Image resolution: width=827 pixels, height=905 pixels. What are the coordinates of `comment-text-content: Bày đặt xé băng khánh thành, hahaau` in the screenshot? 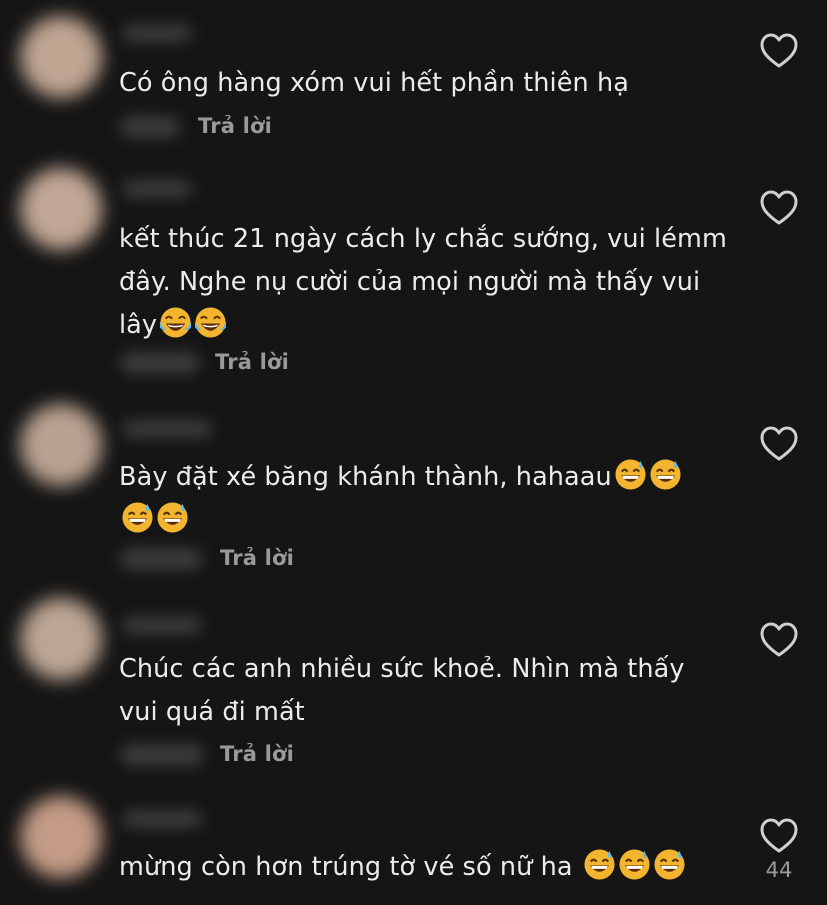 It's located at (365, 477).